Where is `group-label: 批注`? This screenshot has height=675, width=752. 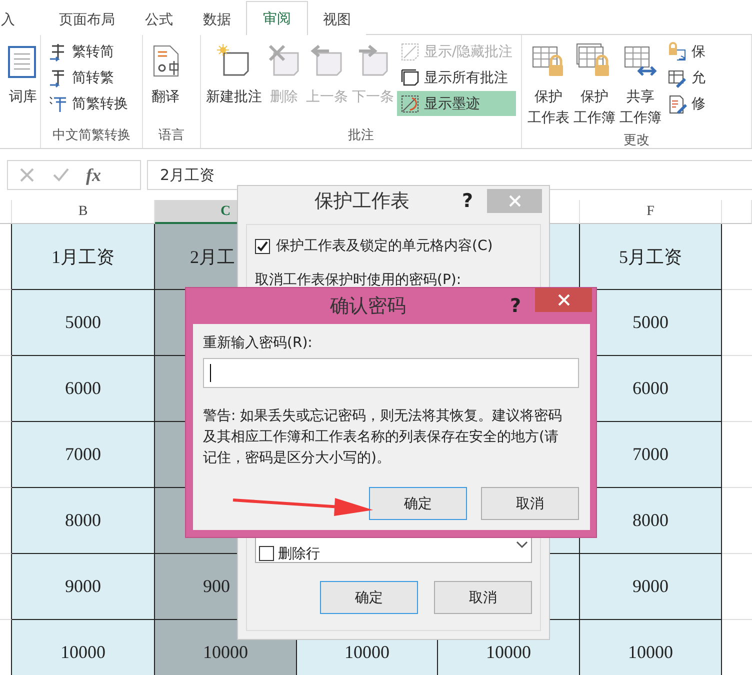
group-label: 批注 is located at coordinates (361, 136).